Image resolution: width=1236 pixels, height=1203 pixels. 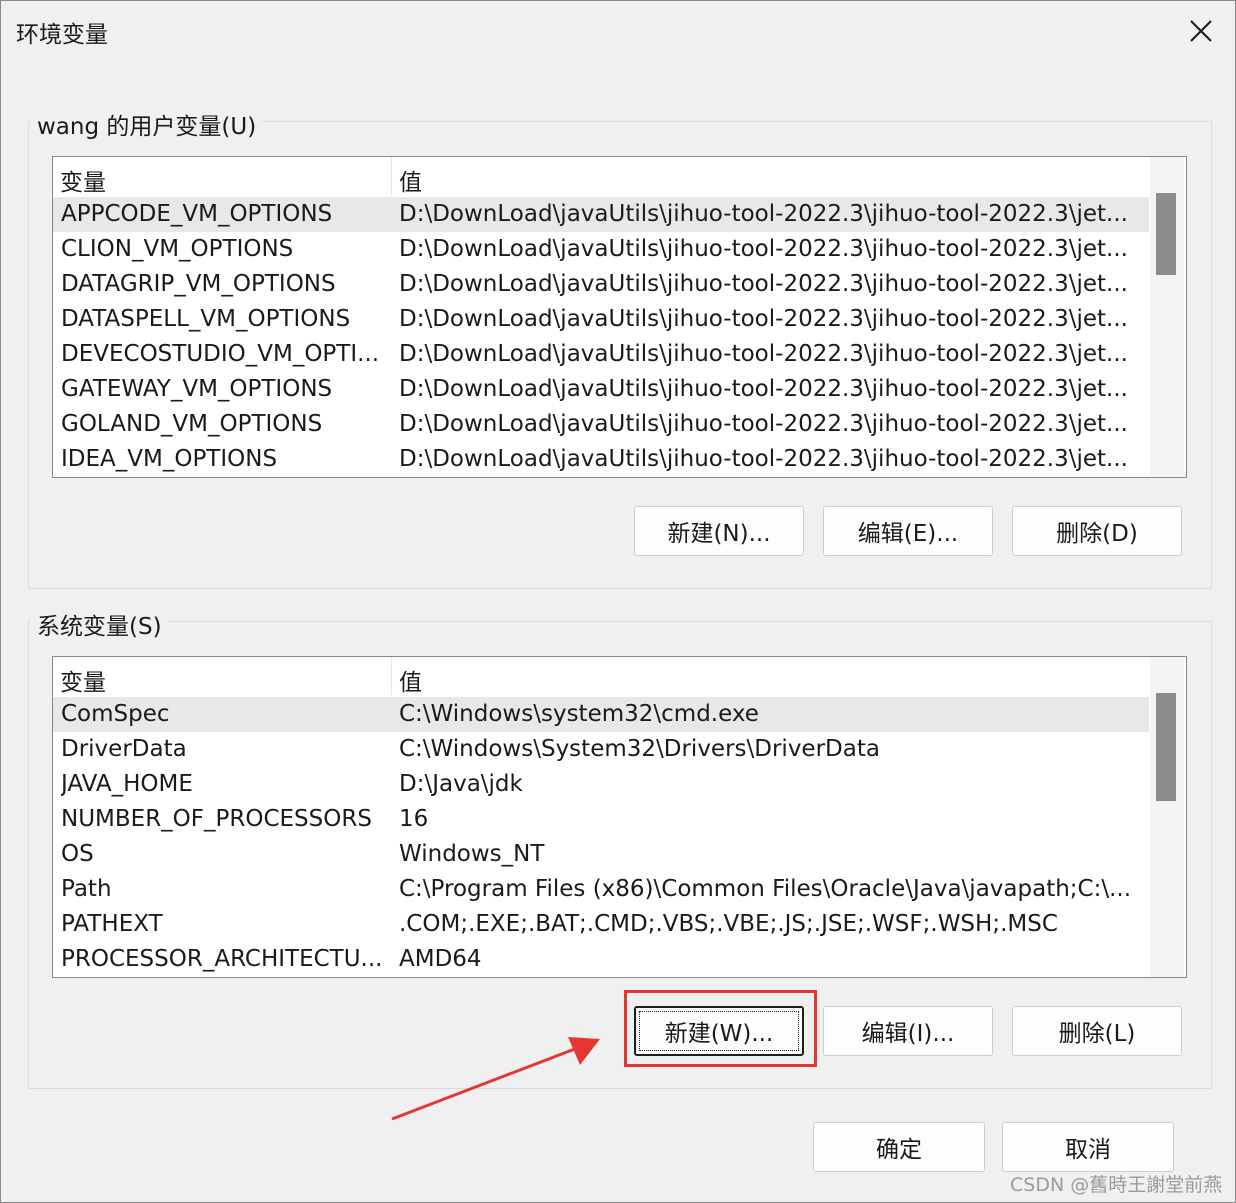 I want to click on system-variable-row: JAVA_HOME D:\Java\jdk, so click(x=601, y=784).